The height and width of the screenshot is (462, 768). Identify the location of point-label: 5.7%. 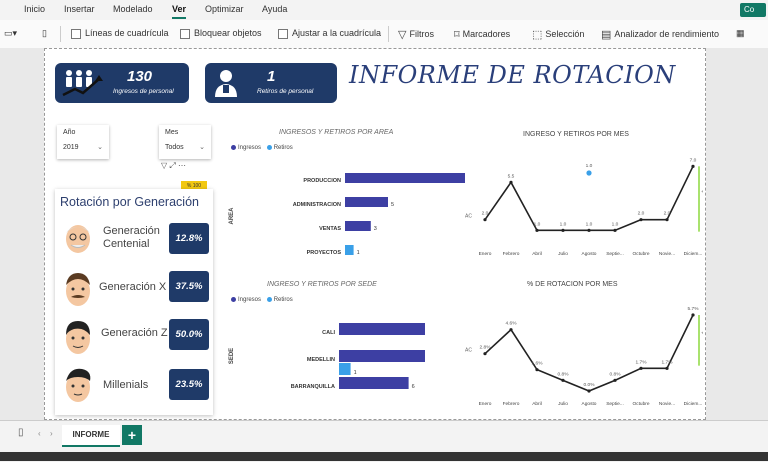
(694, 309).